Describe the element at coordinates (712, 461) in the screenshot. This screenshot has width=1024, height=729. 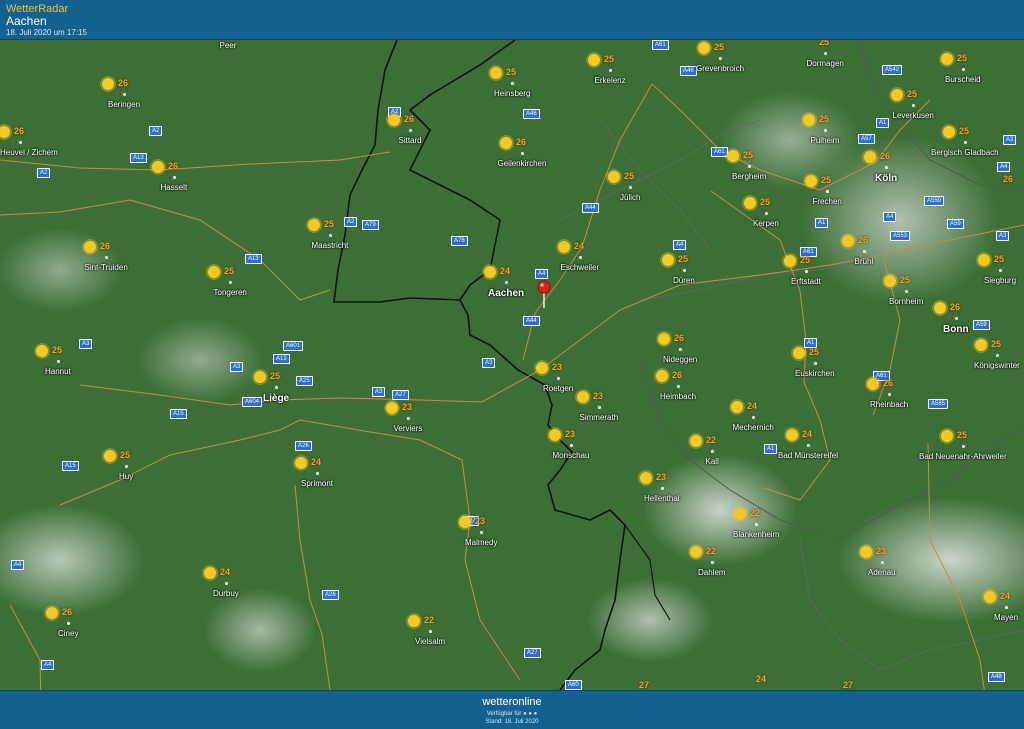
I see `city-label: Kall` at that location.